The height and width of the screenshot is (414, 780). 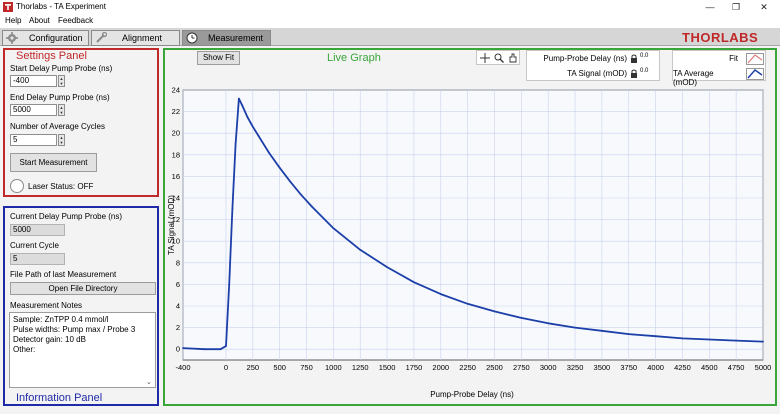 I want to click on x-tick-label: 2500, so click(x=494, y=367).